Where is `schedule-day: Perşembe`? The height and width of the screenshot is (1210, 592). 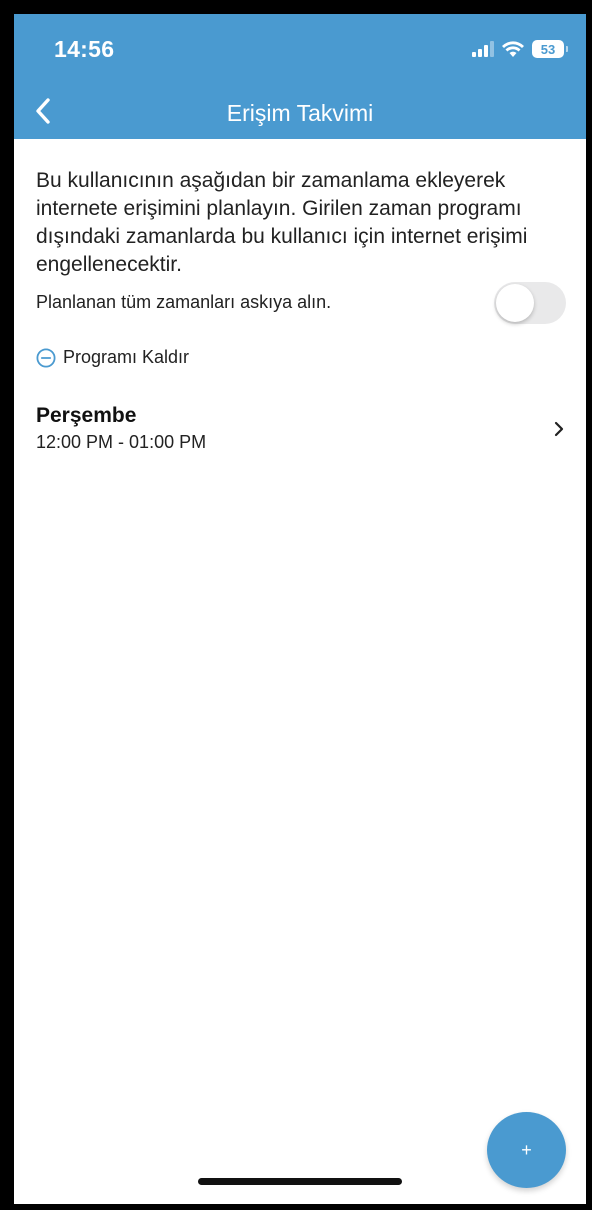
schedule-day: Perşembe is located at coordinates (86, 415).